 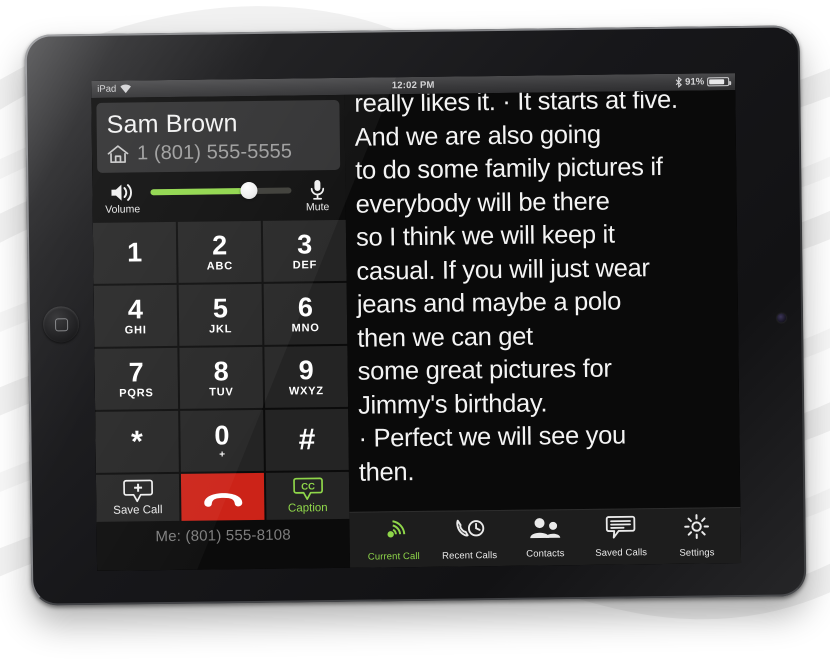 What do you see at coordinates (317, 189) in the screenshot?
I see `microphone-icon` at bounding box center [317, 189].